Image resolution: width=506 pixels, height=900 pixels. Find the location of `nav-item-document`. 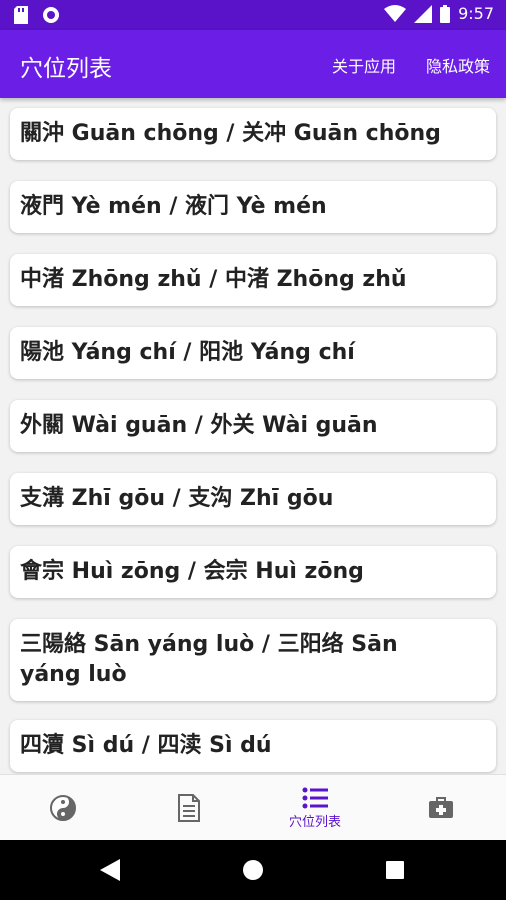

nav-item-document is located at coordinates (189, 808).